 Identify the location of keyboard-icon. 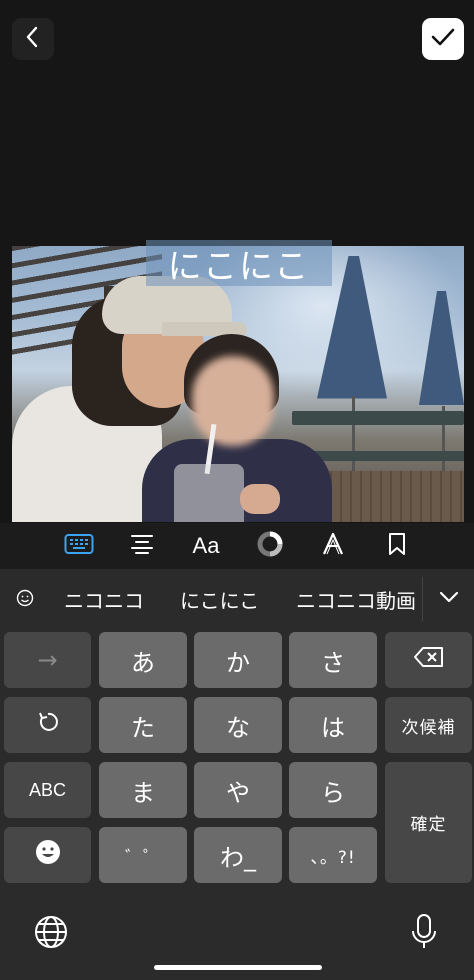
(79, 546).